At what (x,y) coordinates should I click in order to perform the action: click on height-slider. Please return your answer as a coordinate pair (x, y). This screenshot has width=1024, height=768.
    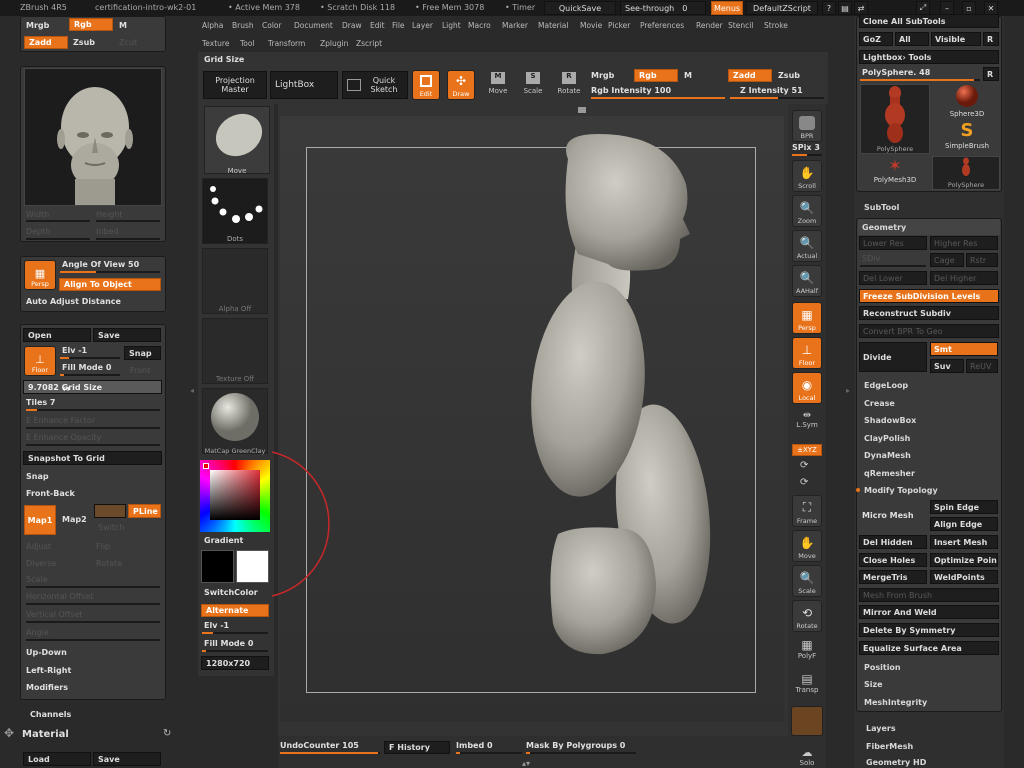
    Looking at the image, I should click on (128, 221).